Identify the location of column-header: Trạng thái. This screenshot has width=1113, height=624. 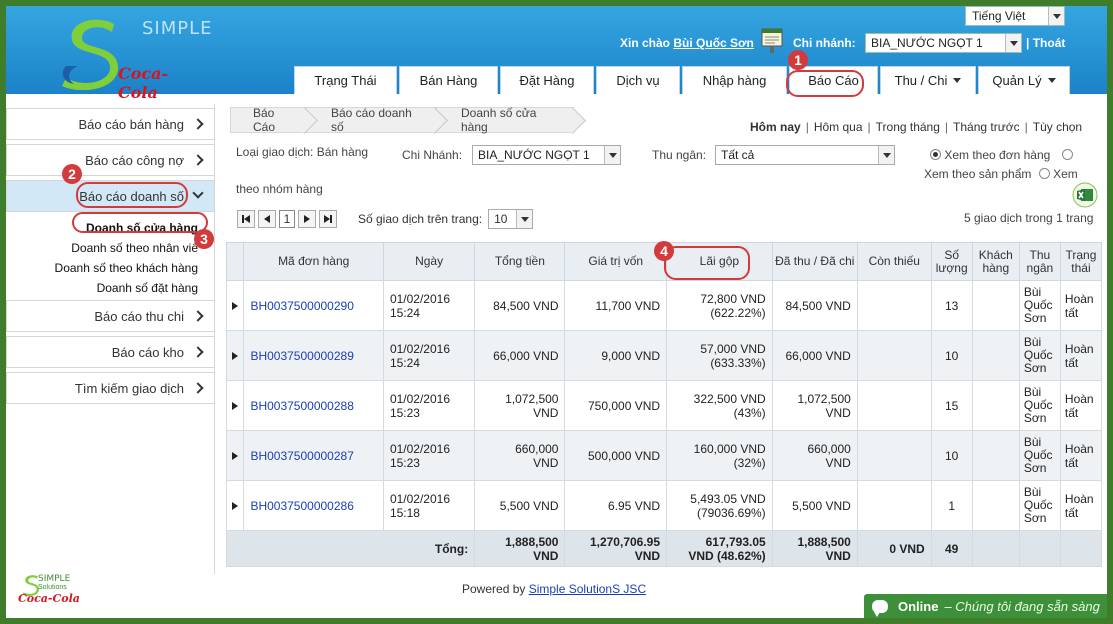
(1081, 261).